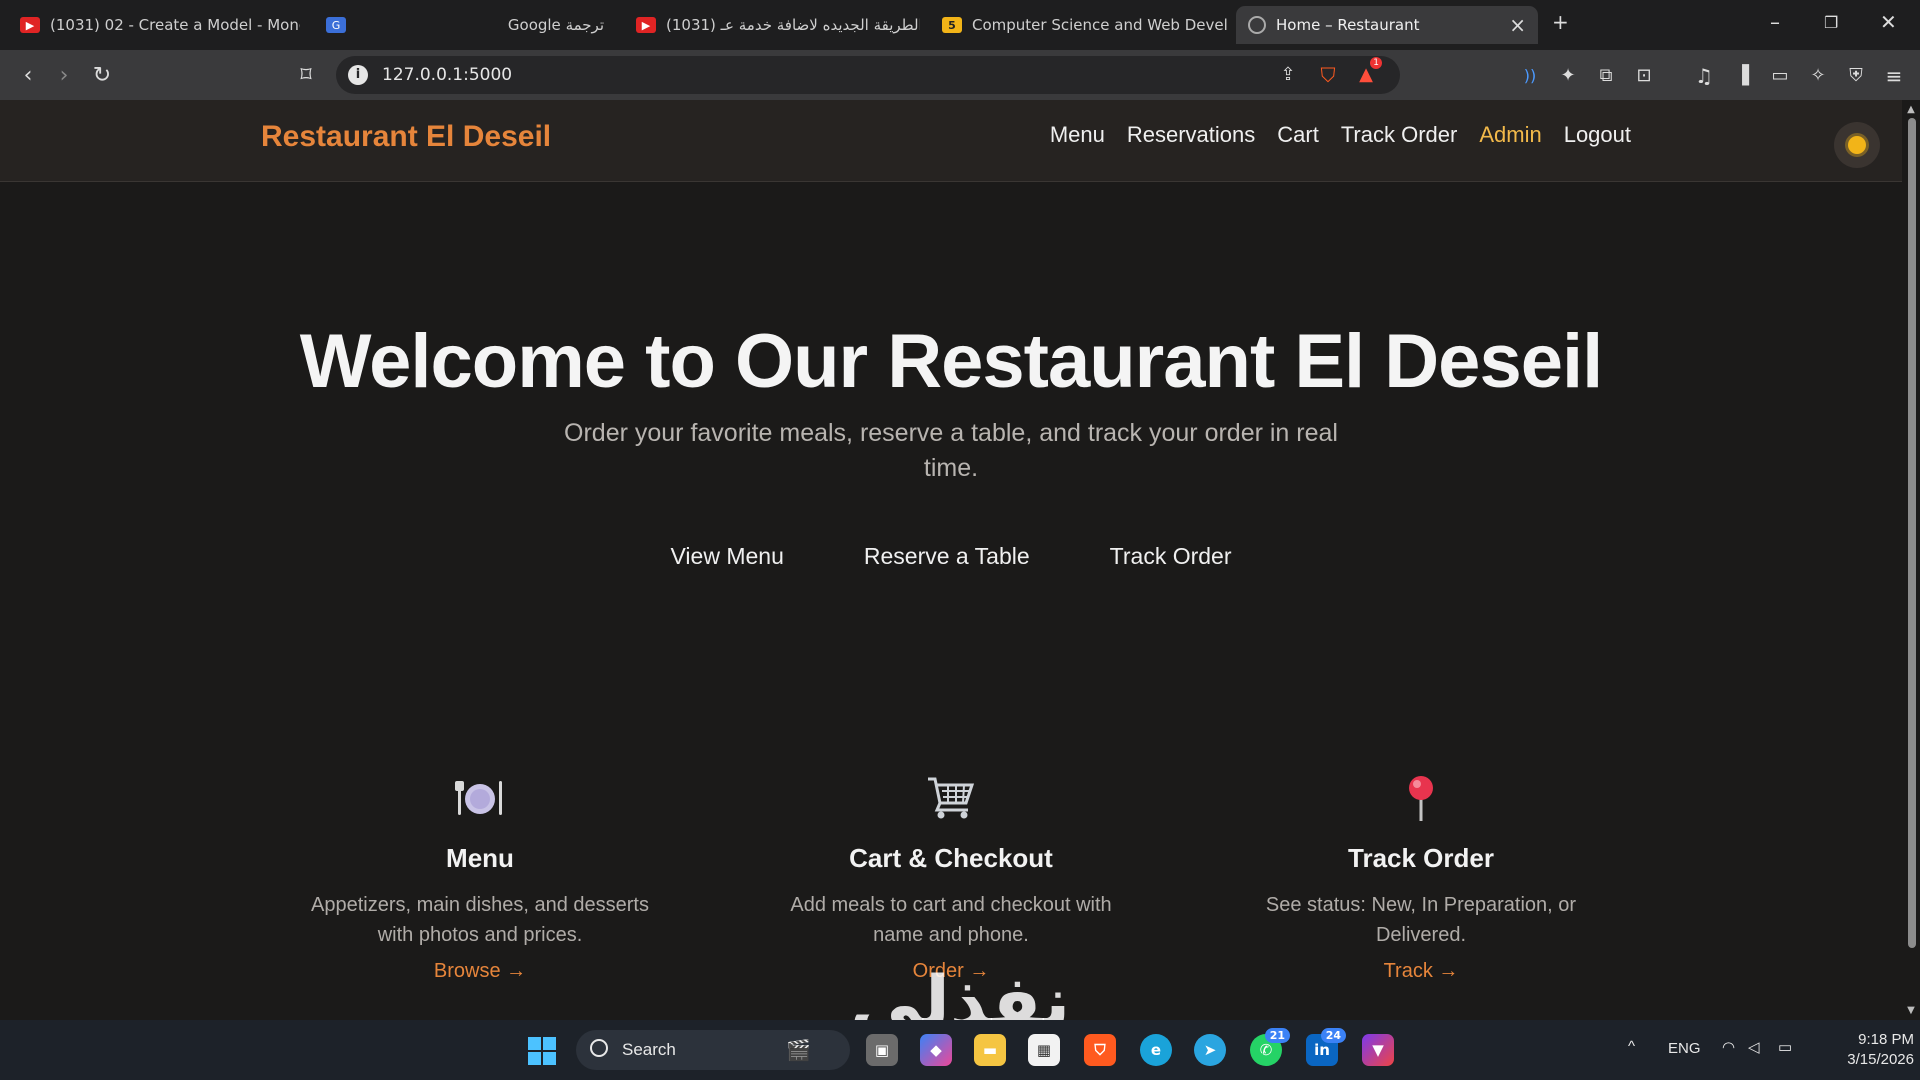 The height and width of the screenshot is (1080, 1920). I want to click on share-icon: ⇪, so click(1288, 75).